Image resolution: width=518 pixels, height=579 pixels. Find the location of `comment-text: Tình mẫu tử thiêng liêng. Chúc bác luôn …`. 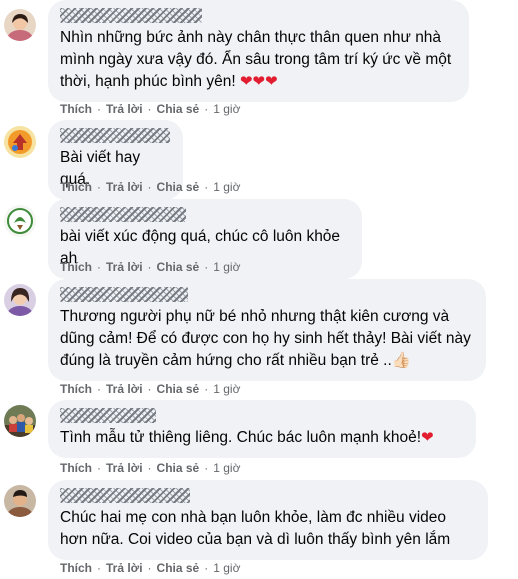

comment-text: Tình mẫu tử thiêng liêng. Chúc bác luôn … is located at coordinates (247, 437).